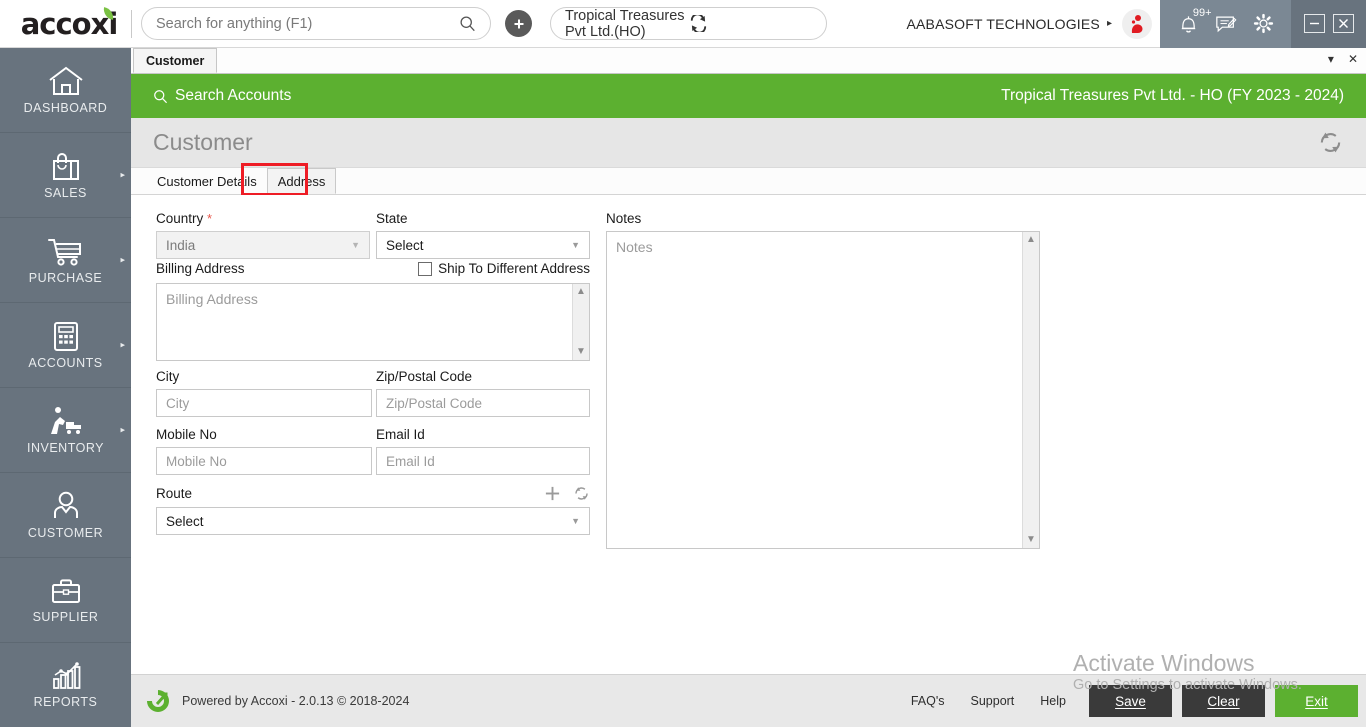 The width and height of the screenshot is (1366, 727). I want to click on save-button-label: Save, so click(1130, 701).